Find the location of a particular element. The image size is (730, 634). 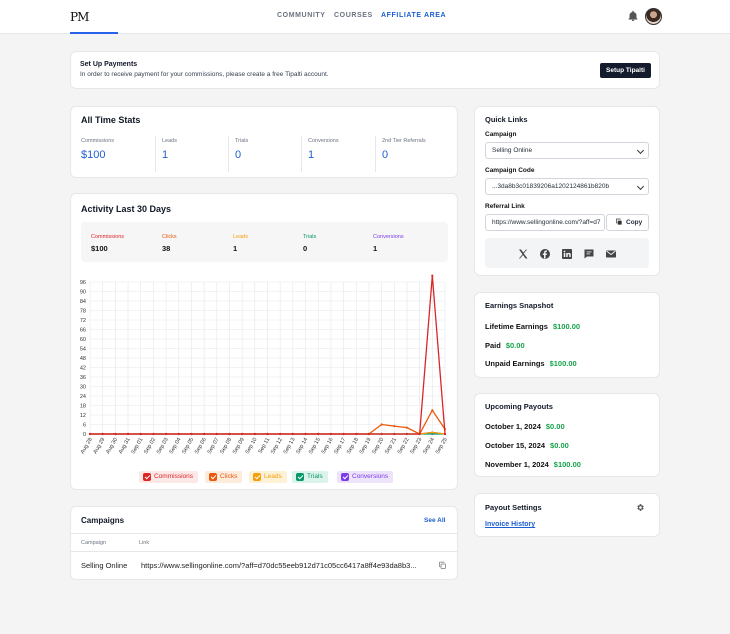

stat-label: 2nd Tier Referrals is located at coordinates (404, 141).